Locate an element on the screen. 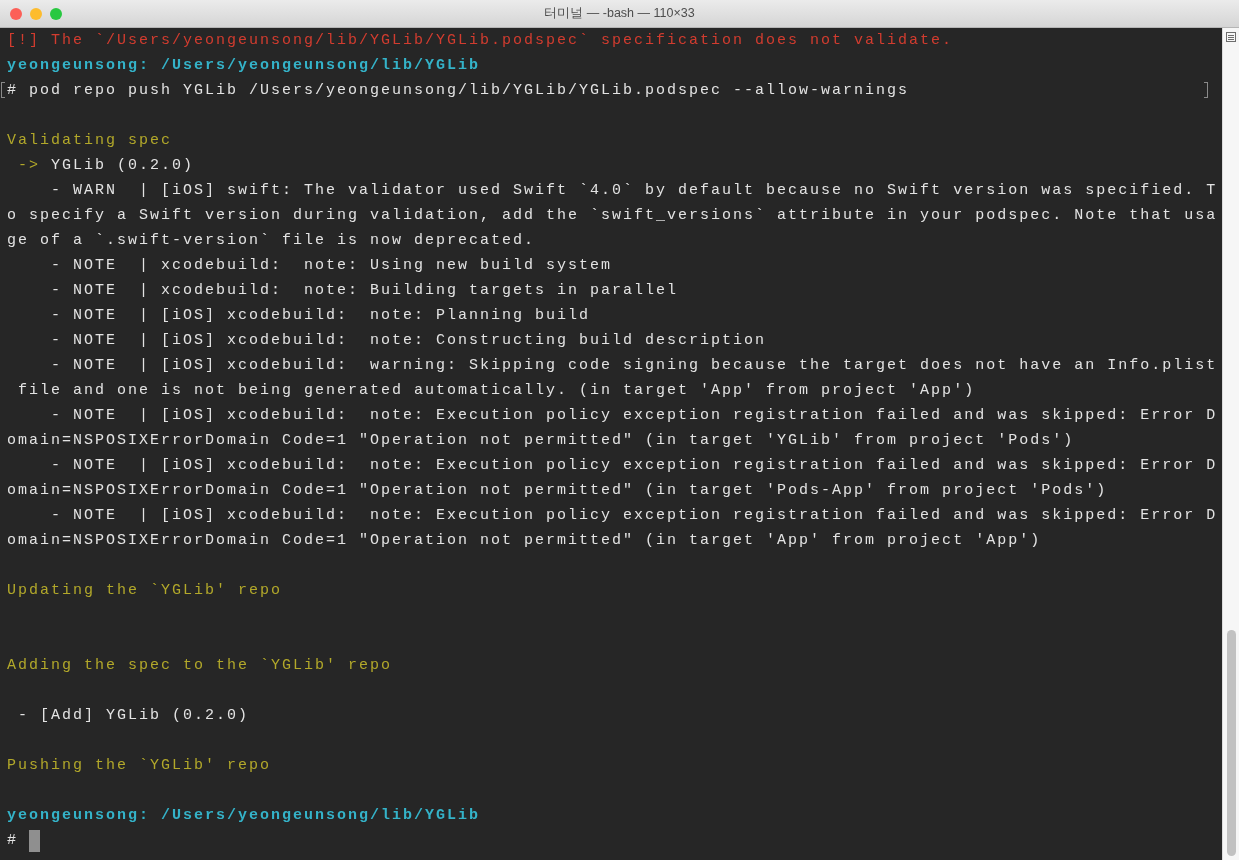 The width and height of the screenshot is (1239, 860). close-button is located at coordinates (16, 14).